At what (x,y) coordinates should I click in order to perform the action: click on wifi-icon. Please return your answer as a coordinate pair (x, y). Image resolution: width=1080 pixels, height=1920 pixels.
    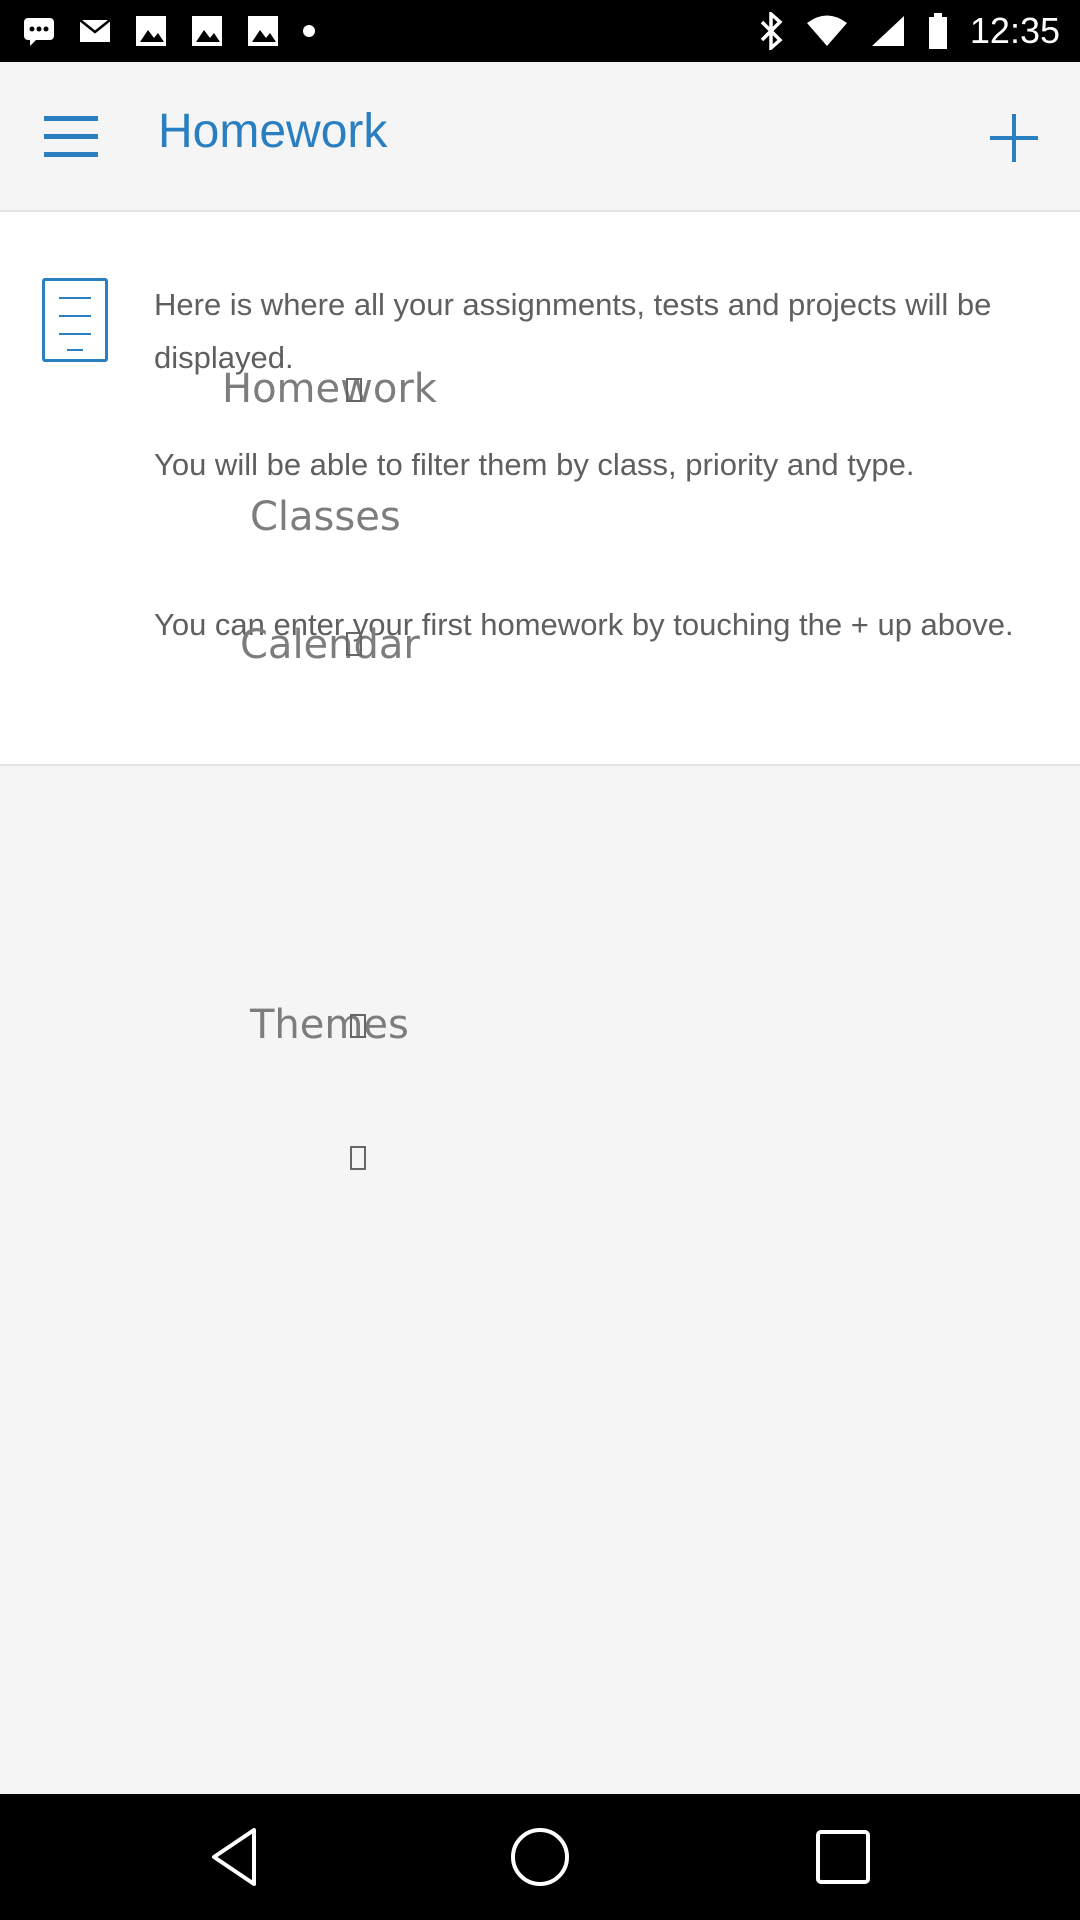
    Looking at the image, I should click on (826, 30).